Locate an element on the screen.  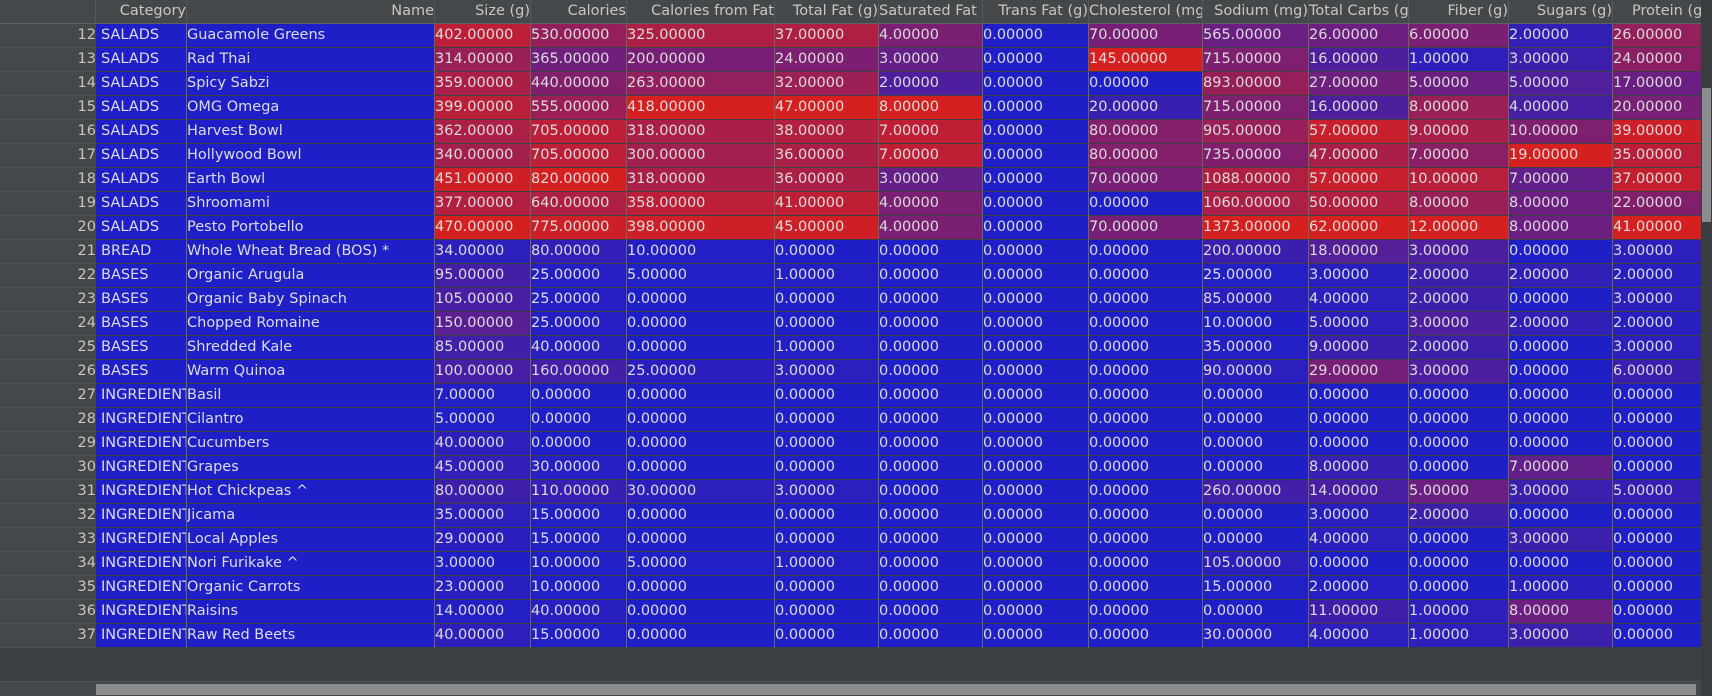
cell-protein-g: 39.00000 is located at coordinates (1661, 132).